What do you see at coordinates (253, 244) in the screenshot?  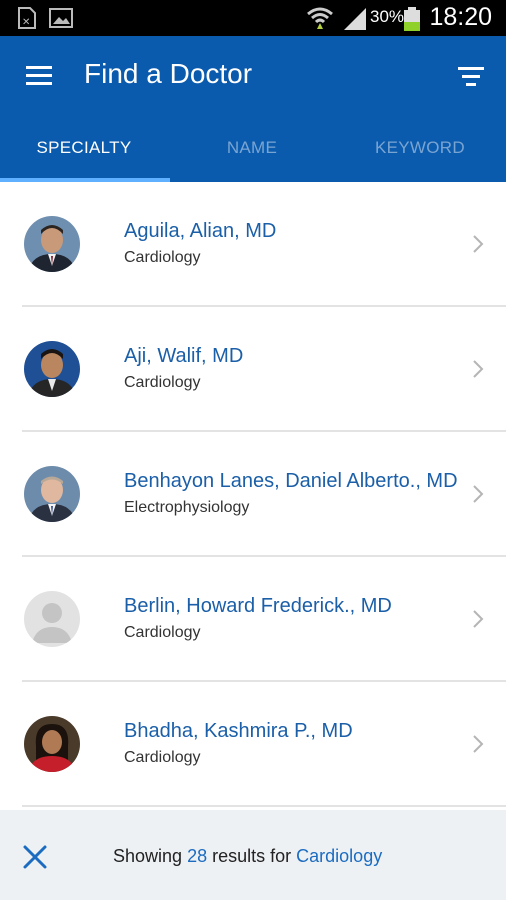 I see `doctor-row: Aguila, Alian, MD Cardiology` at bounding box center [253, 244].